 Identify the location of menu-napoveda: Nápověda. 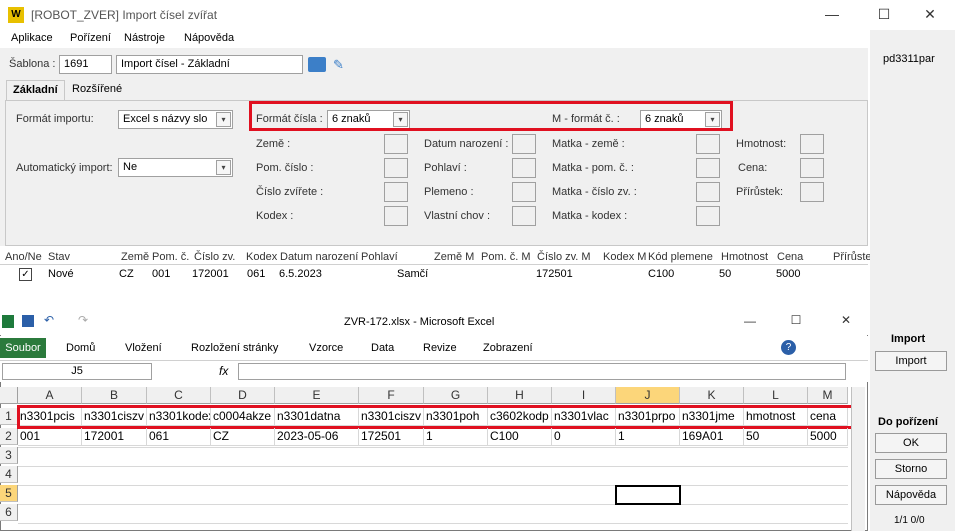
(209, 38).